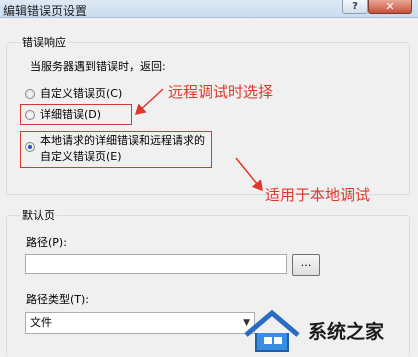 This screenshot has width=418, height=357. What do you see at coordinates (149, 102) in the screenshot?
I see `arrow-to-detailed-error` at bounding box center [149, 102].